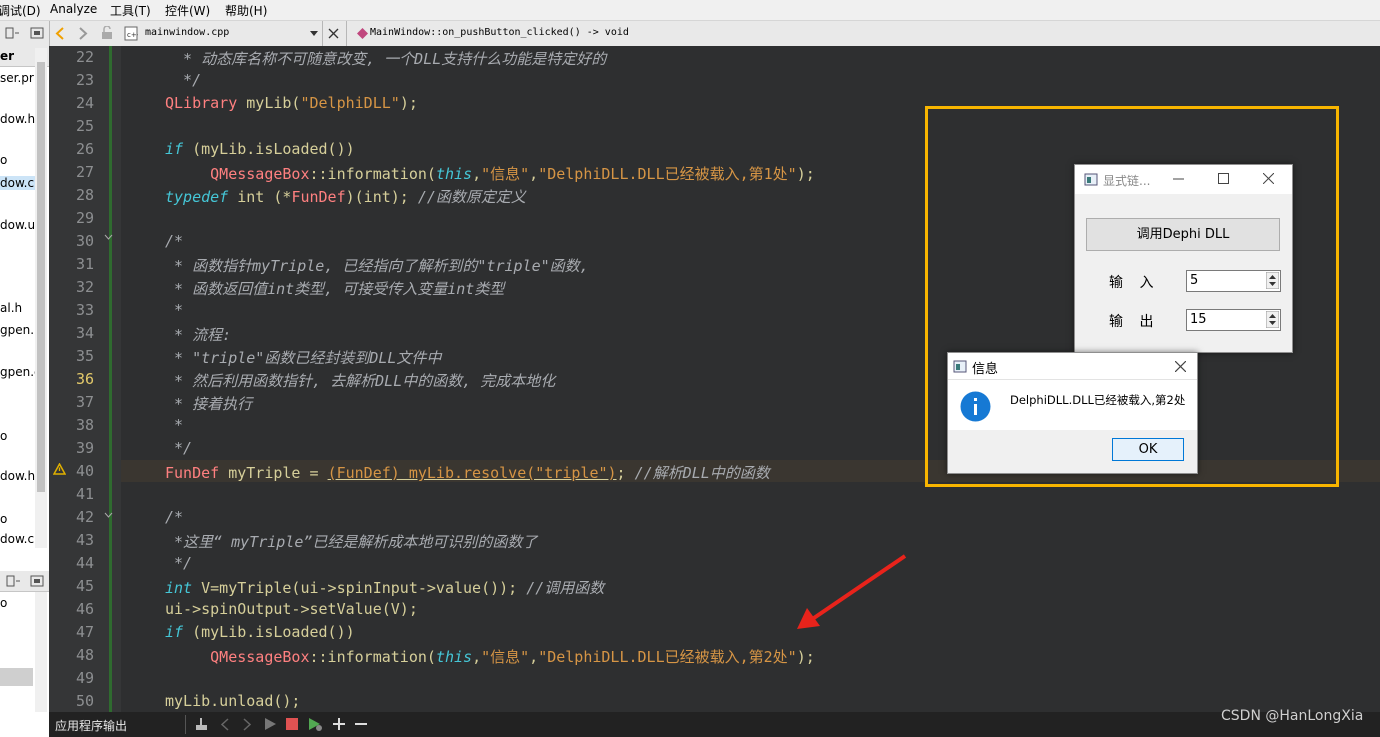  I want to click on plus-icon, so click(339, 724).